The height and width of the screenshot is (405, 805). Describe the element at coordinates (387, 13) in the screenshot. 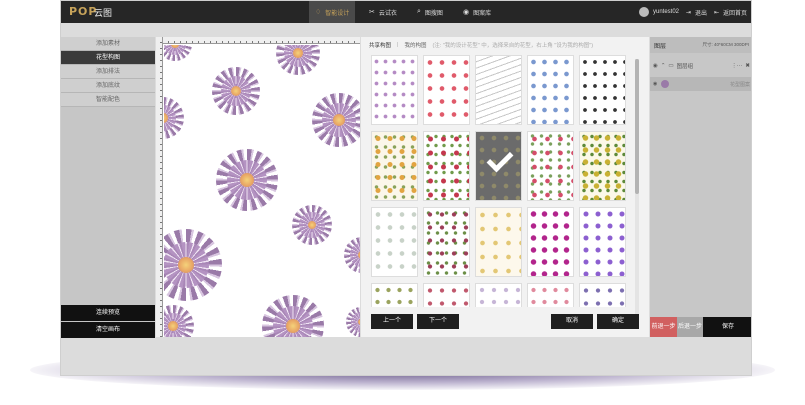

I see `nav-label: 云试衣` at that location.